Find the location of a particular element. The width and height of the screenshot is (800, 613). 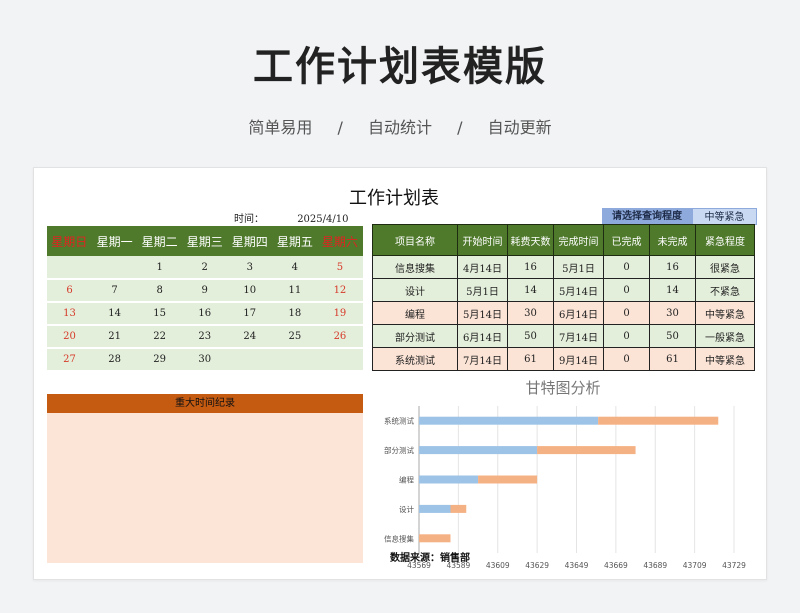

y-category-label: 系统测试 is located at coordinates (399, 421).